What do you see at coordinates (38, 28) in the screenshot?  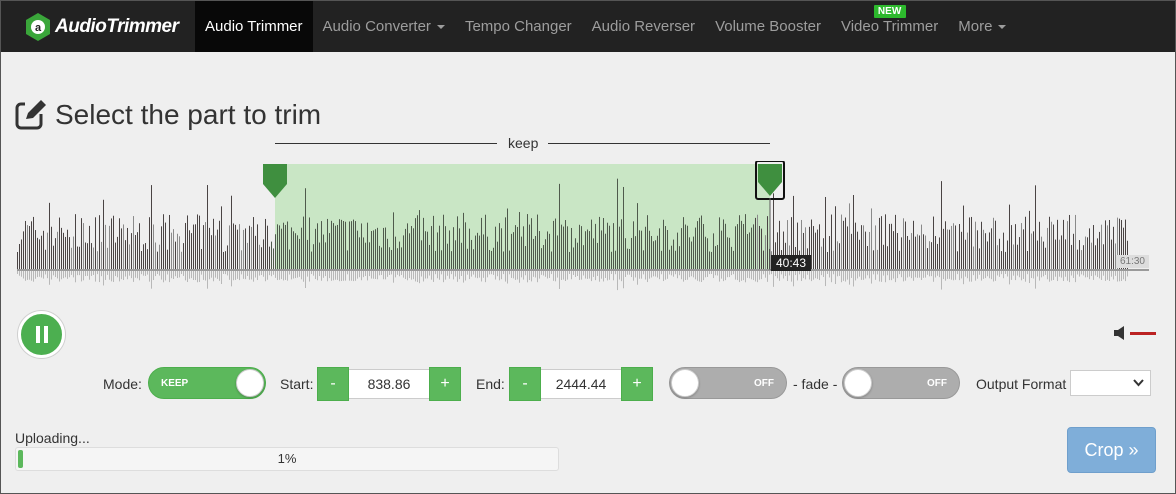 I see `svg-text: a` at bounding box center [38, 28].